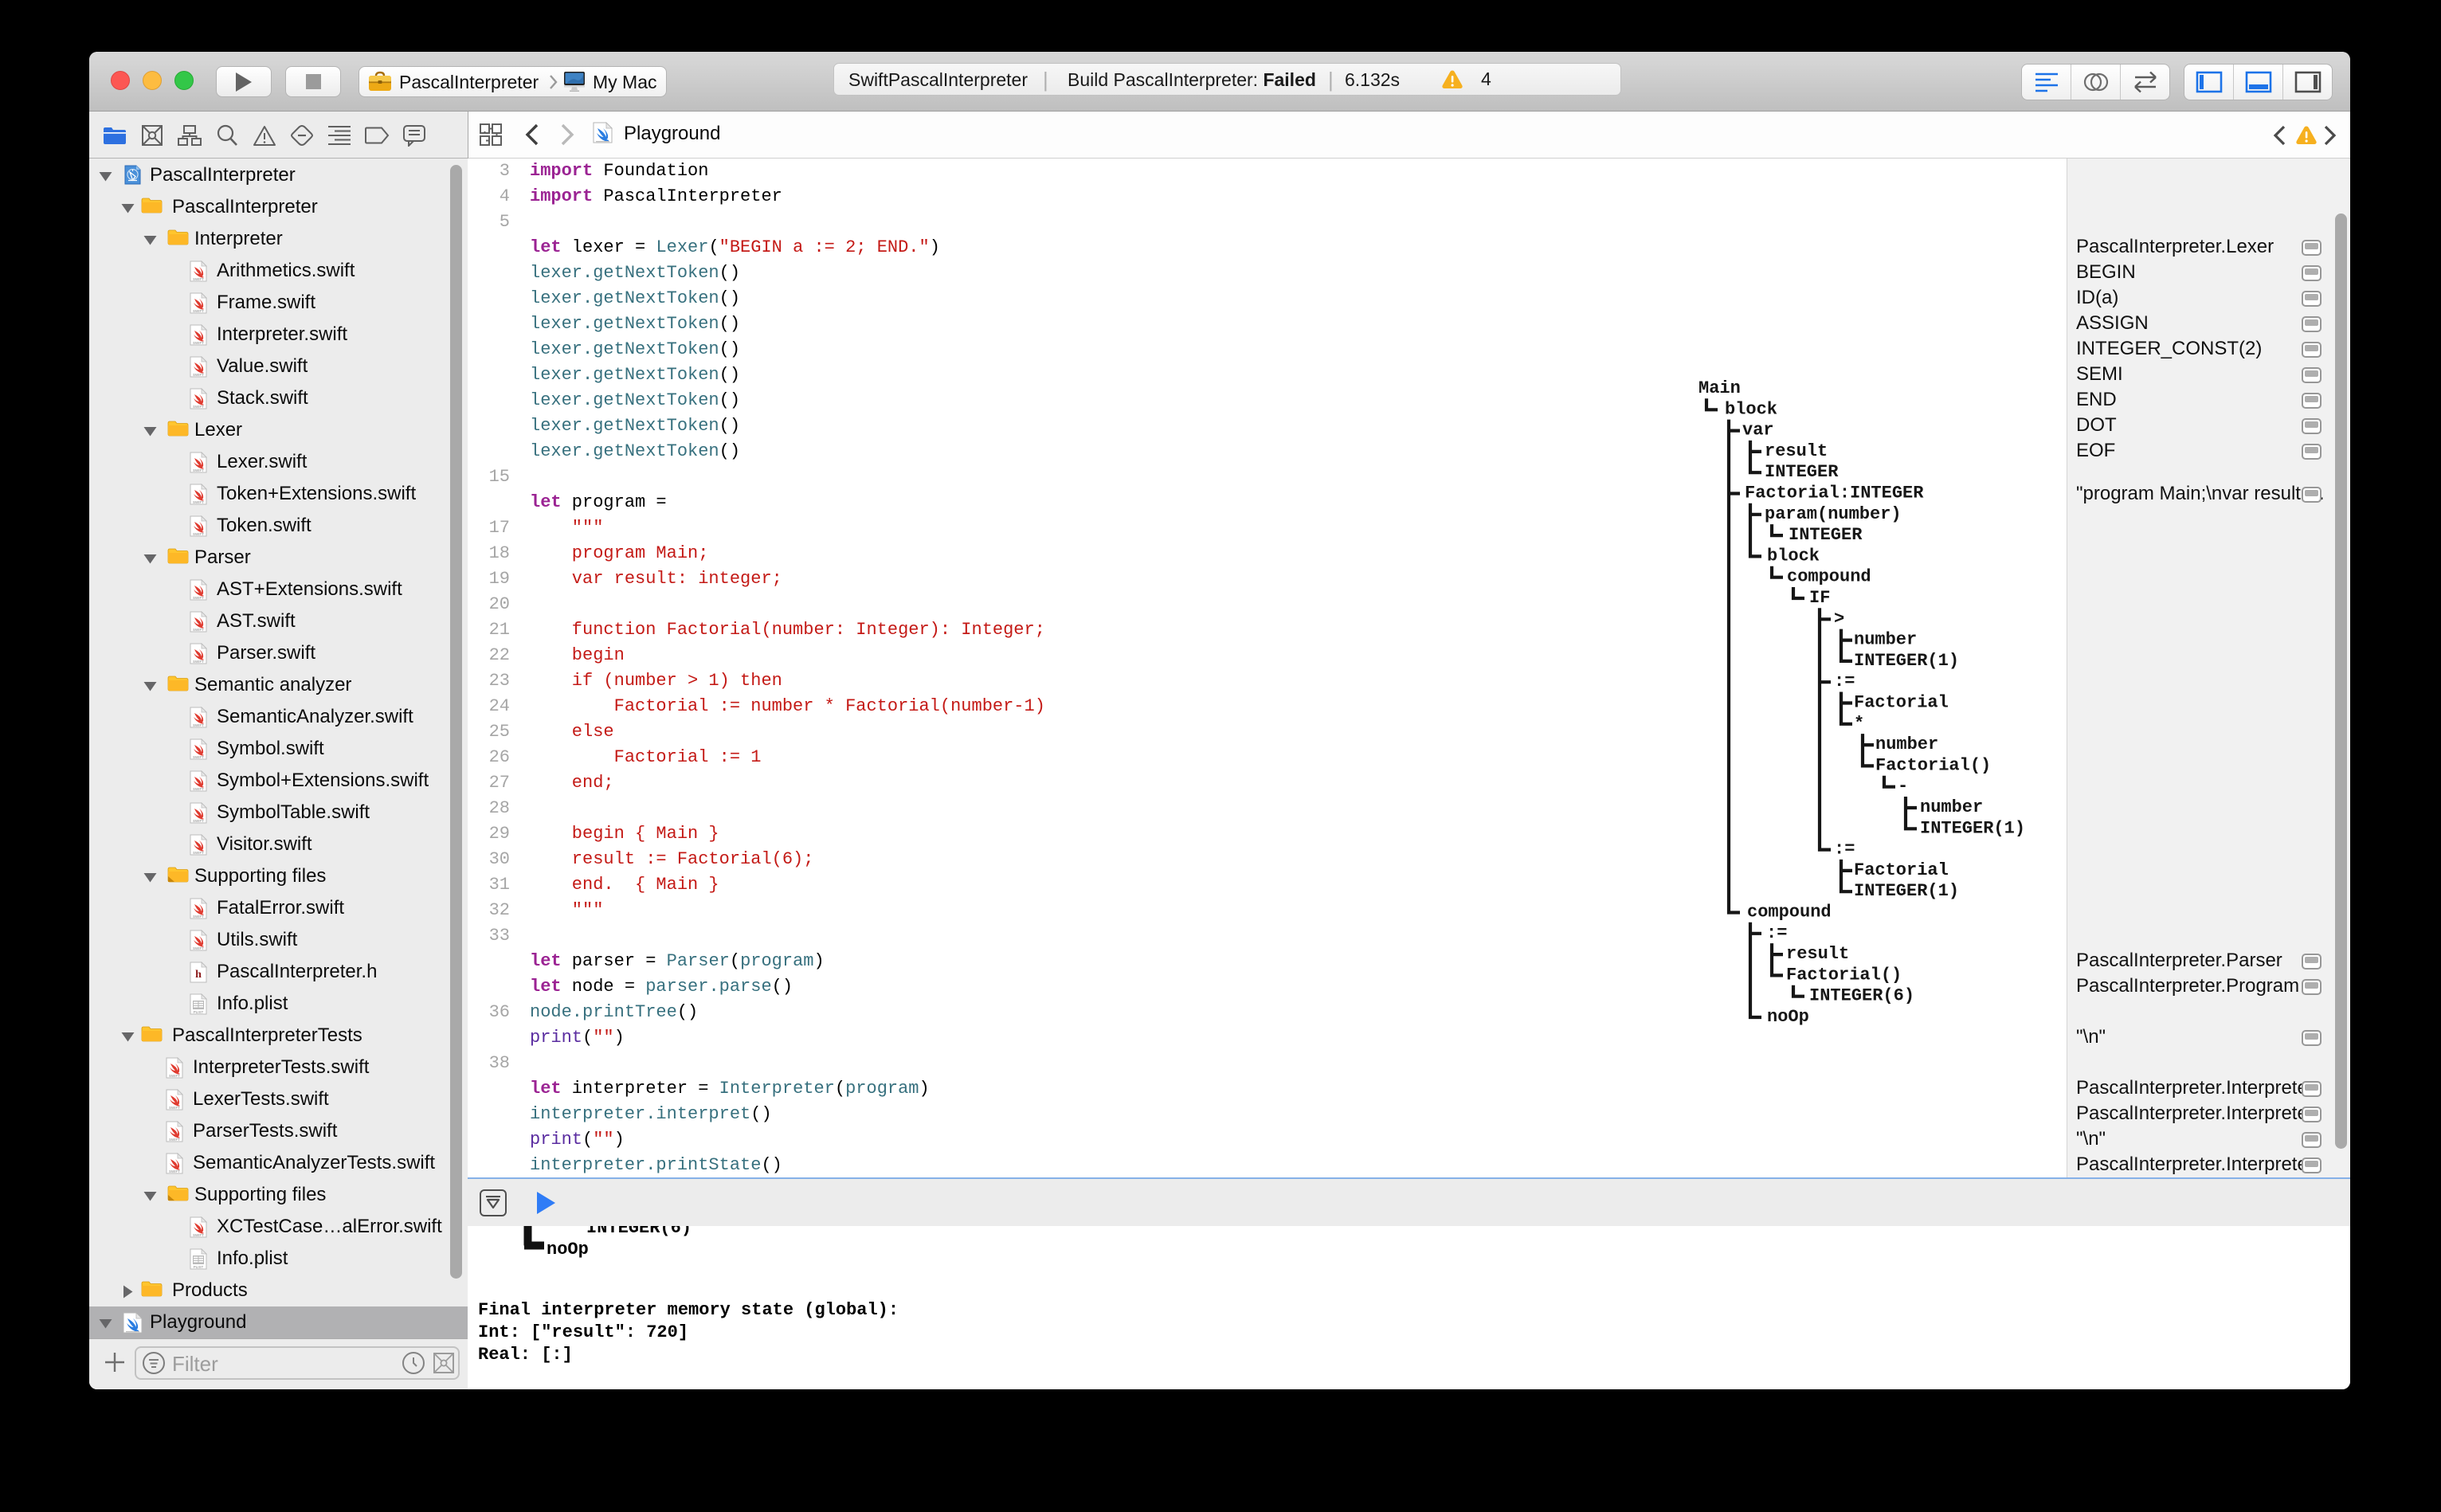  Describe the element at coordinates (1834, 514) in the screenshot. I see `svg-text: param(number)` at that location.